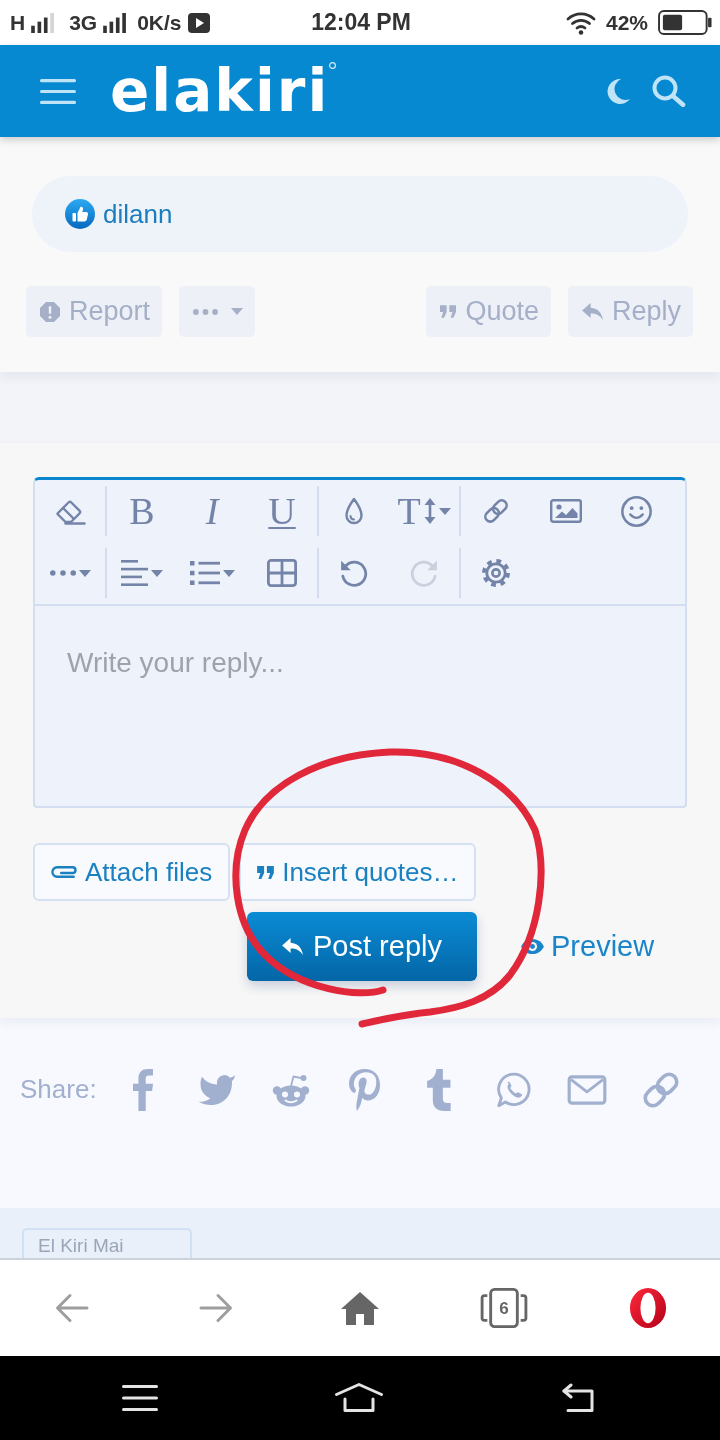 This screenshot has height=1440, width=720. What do you see at coordinates (354, 511) in the screenshot?
I see `droplet-icon` at bounding box center [354, 511].